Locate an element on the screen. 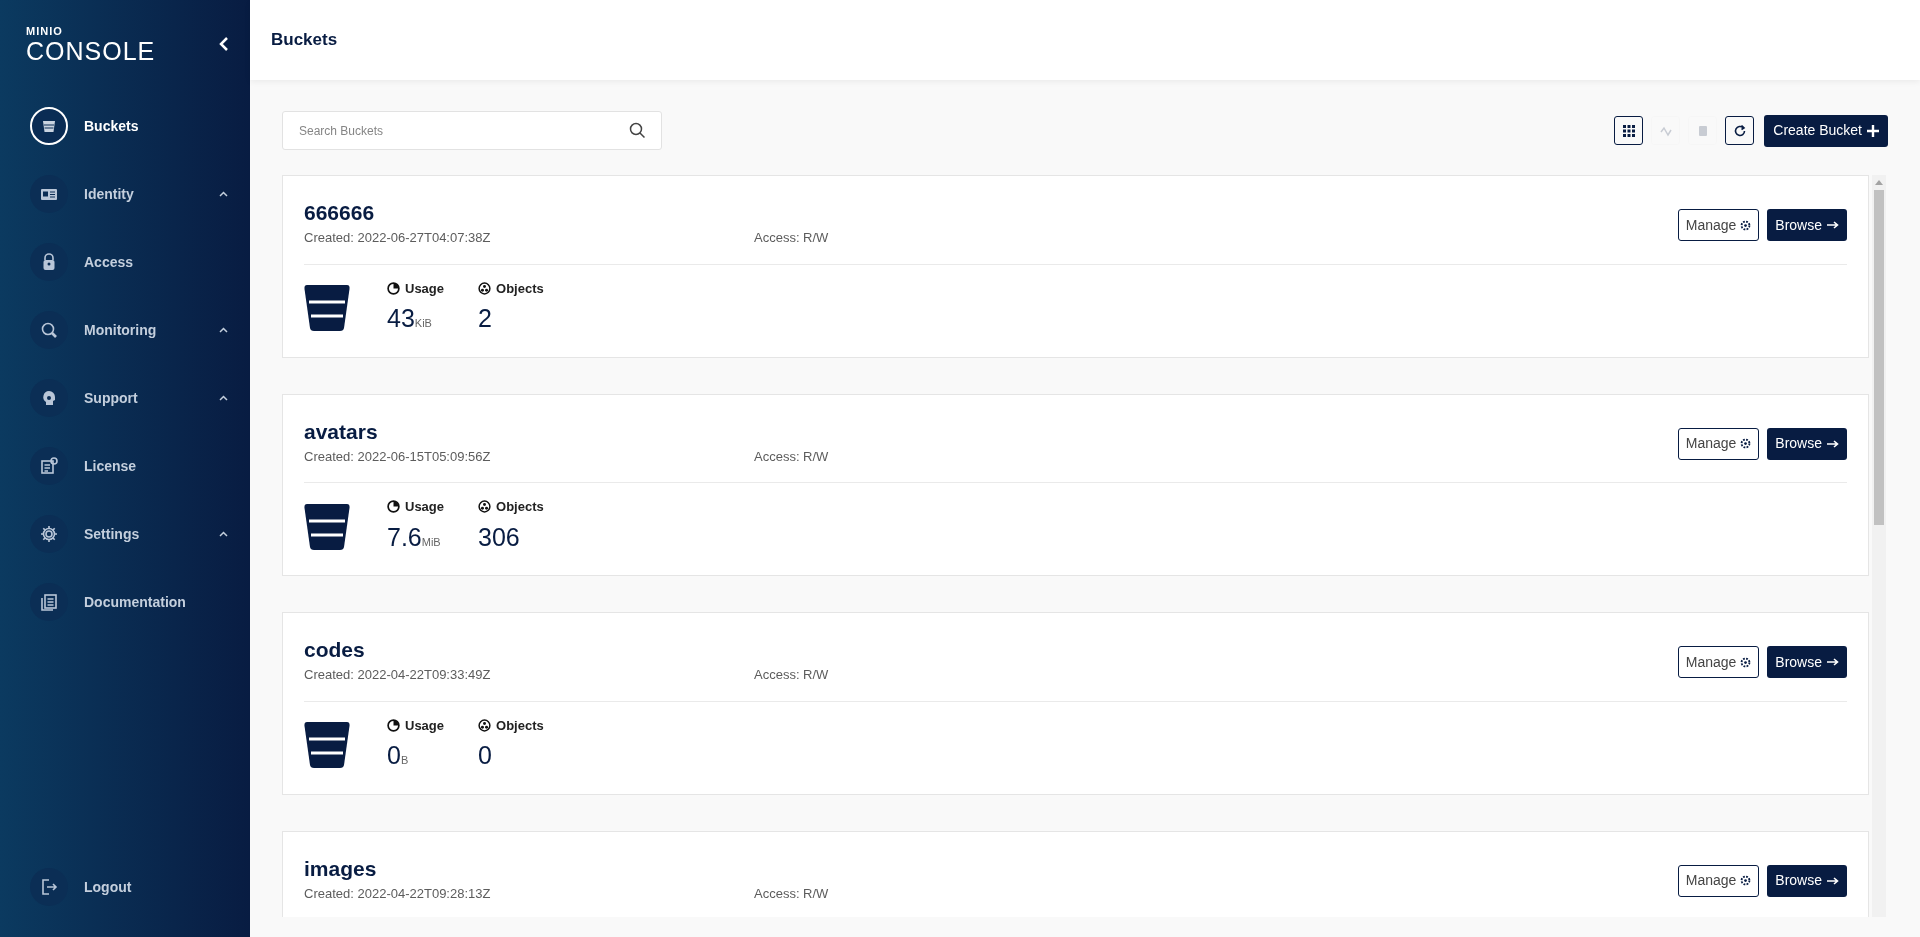 The image size is (1920, 937). collapse-sidebar-button is located at coordinates (224, 44).